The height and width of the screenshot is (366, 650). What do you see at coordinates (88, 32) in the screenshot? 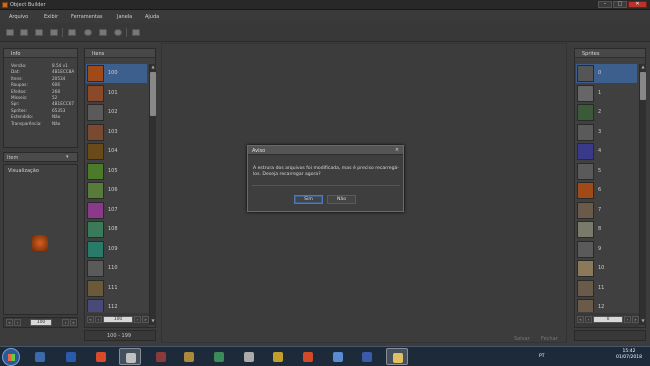
I see `search-icon` at bounding box center [88, 32].